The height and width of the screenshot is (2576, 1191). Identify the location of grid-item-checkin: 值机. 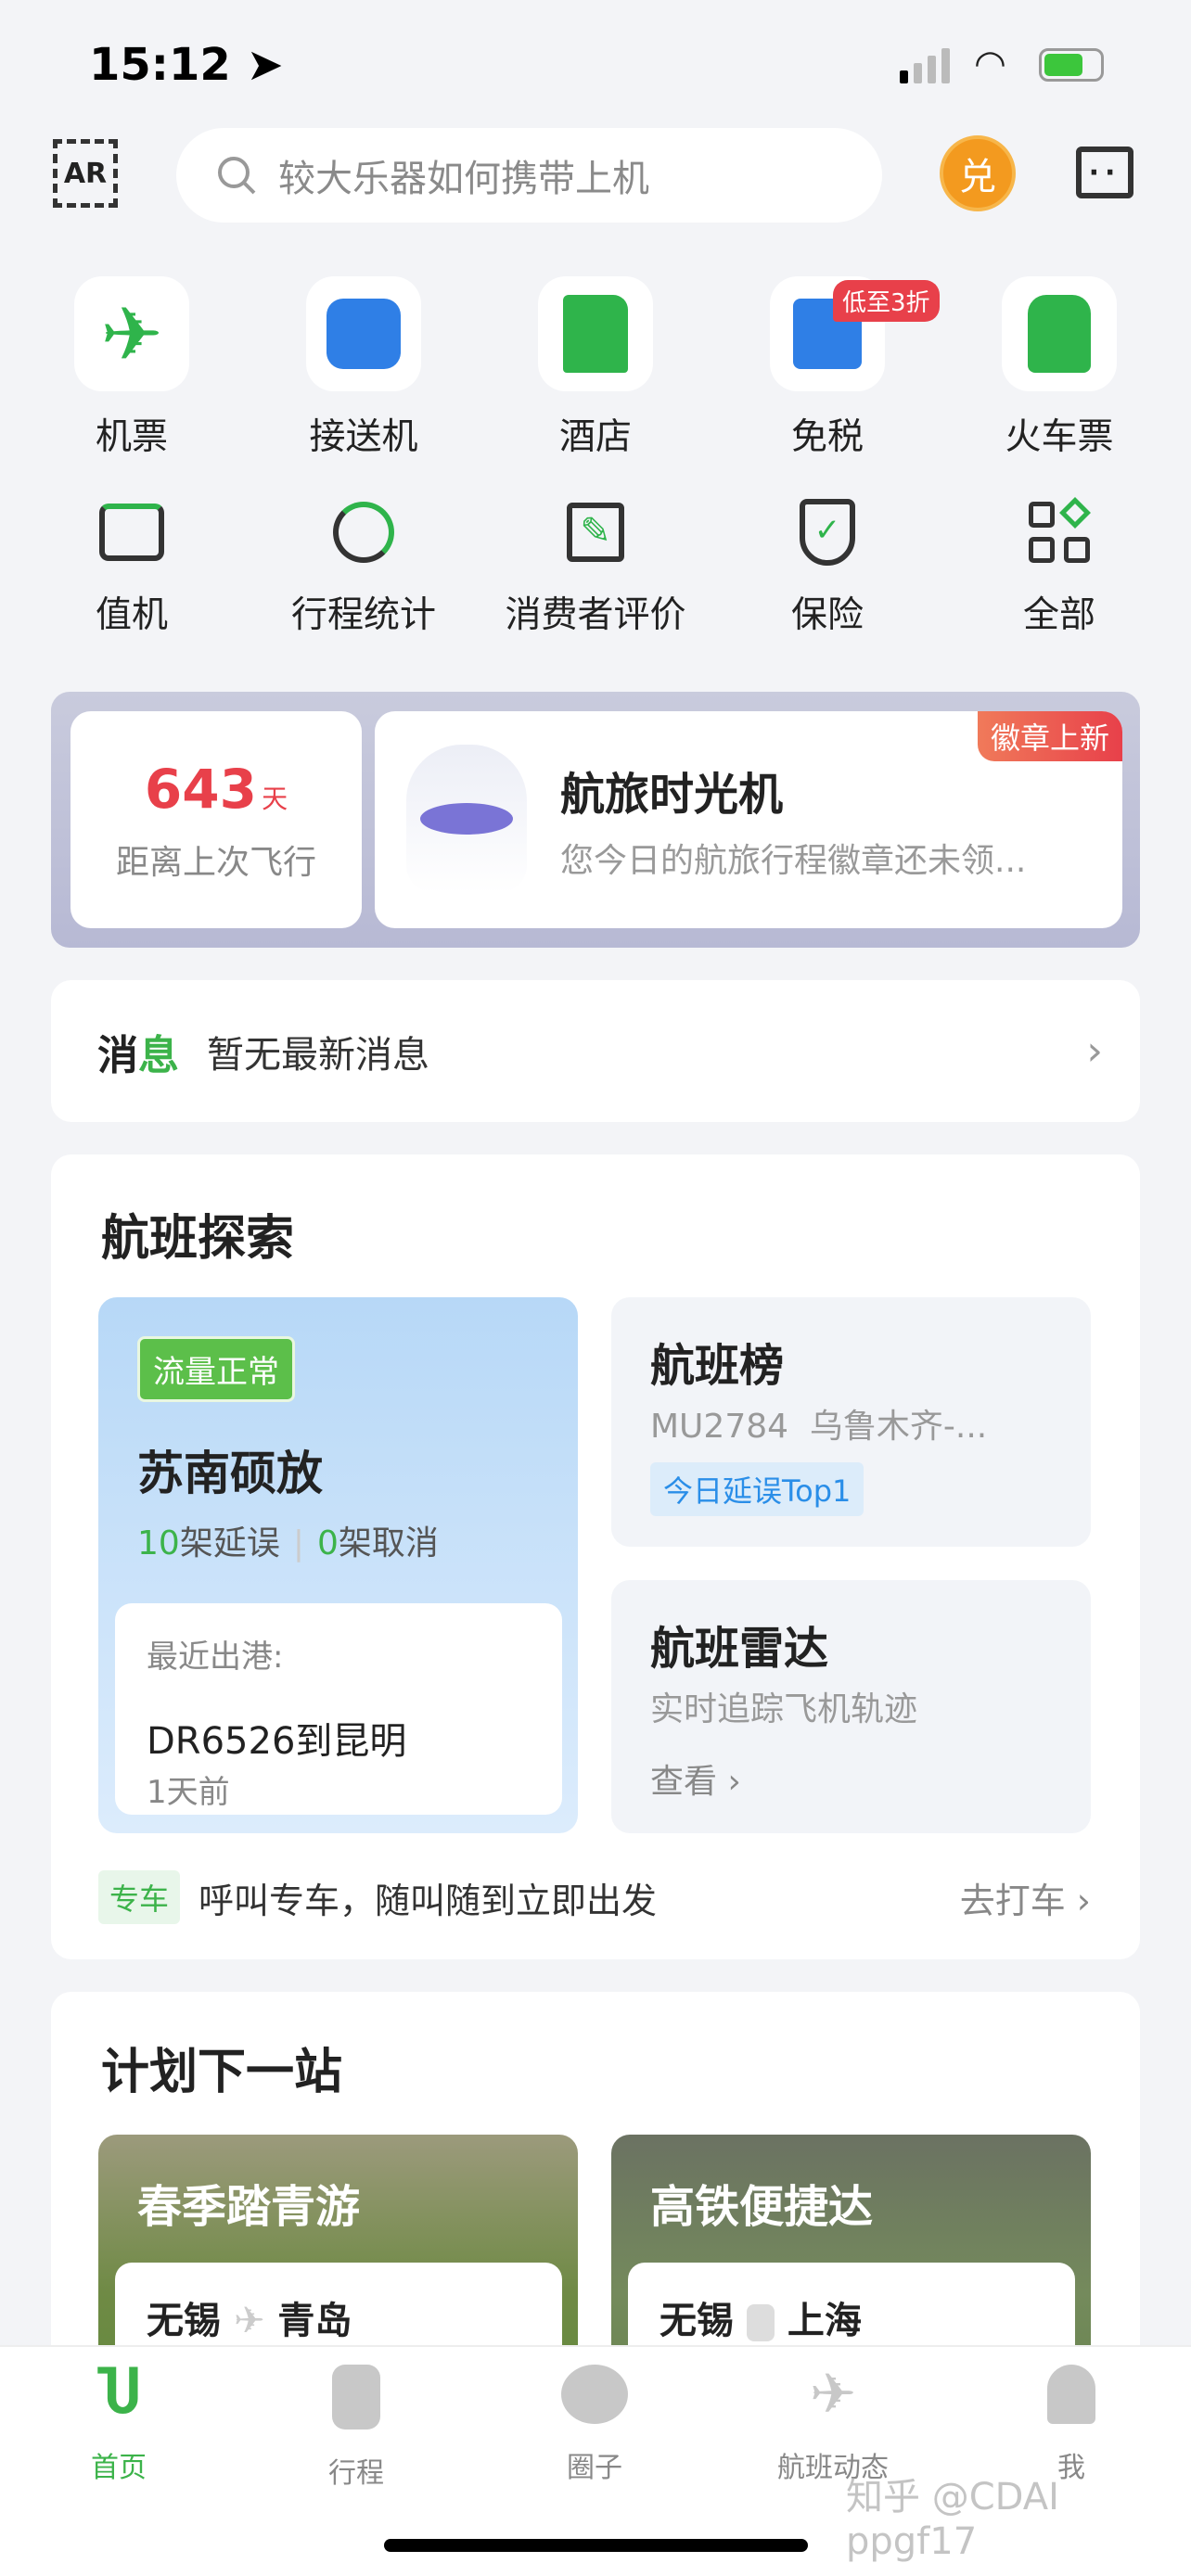
(132, 566).